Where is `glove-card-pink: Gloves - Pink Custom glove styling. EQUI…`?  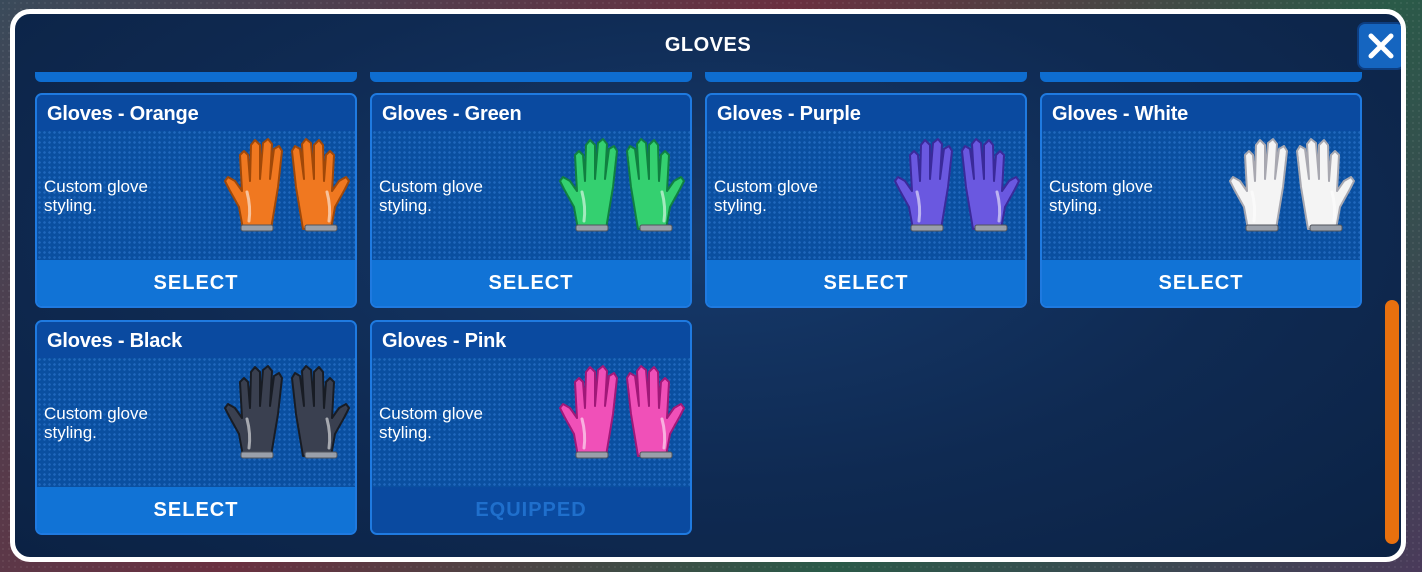
glove-card-pink: Gloves - Pink Custom glove styling. EQUI… is located at coordinates (531, 427).